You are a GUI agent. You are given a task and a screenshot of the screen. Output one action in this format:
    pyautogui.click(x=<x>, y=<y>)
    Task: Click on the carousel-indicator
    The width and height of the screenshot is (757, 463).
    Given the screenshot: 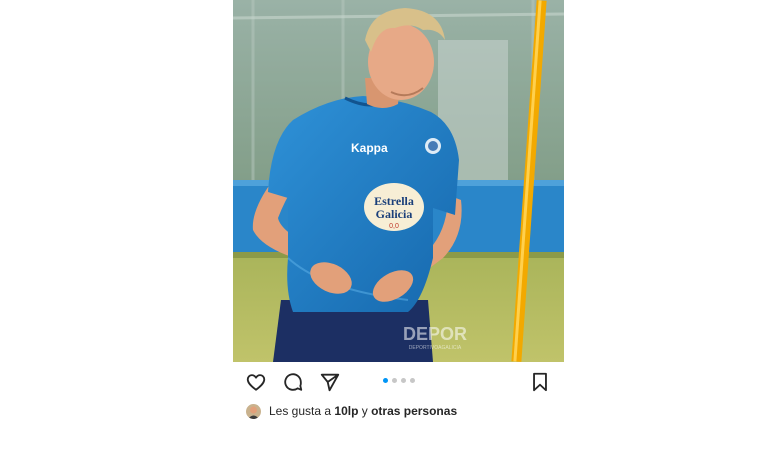 What is the action you would take?
    pyautogui.click(x=399, y=381)
    